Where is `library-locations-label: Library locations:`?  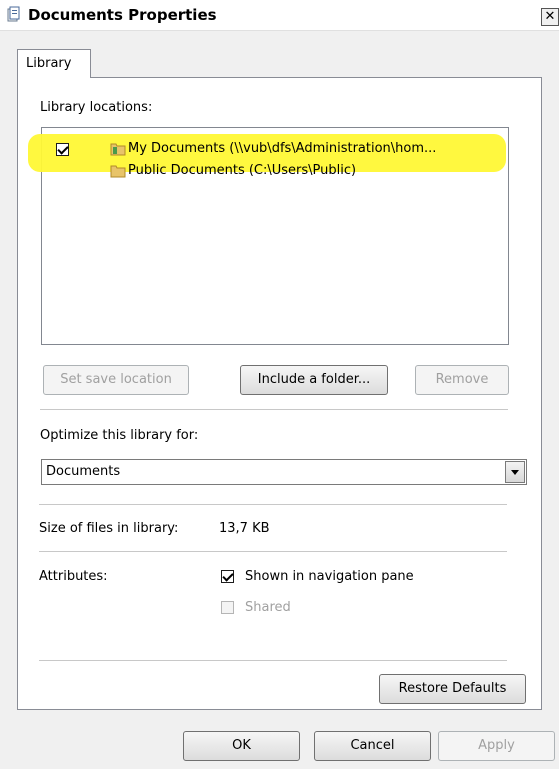 library-locations-label: Library locations: is located at coordinates (96, 107).